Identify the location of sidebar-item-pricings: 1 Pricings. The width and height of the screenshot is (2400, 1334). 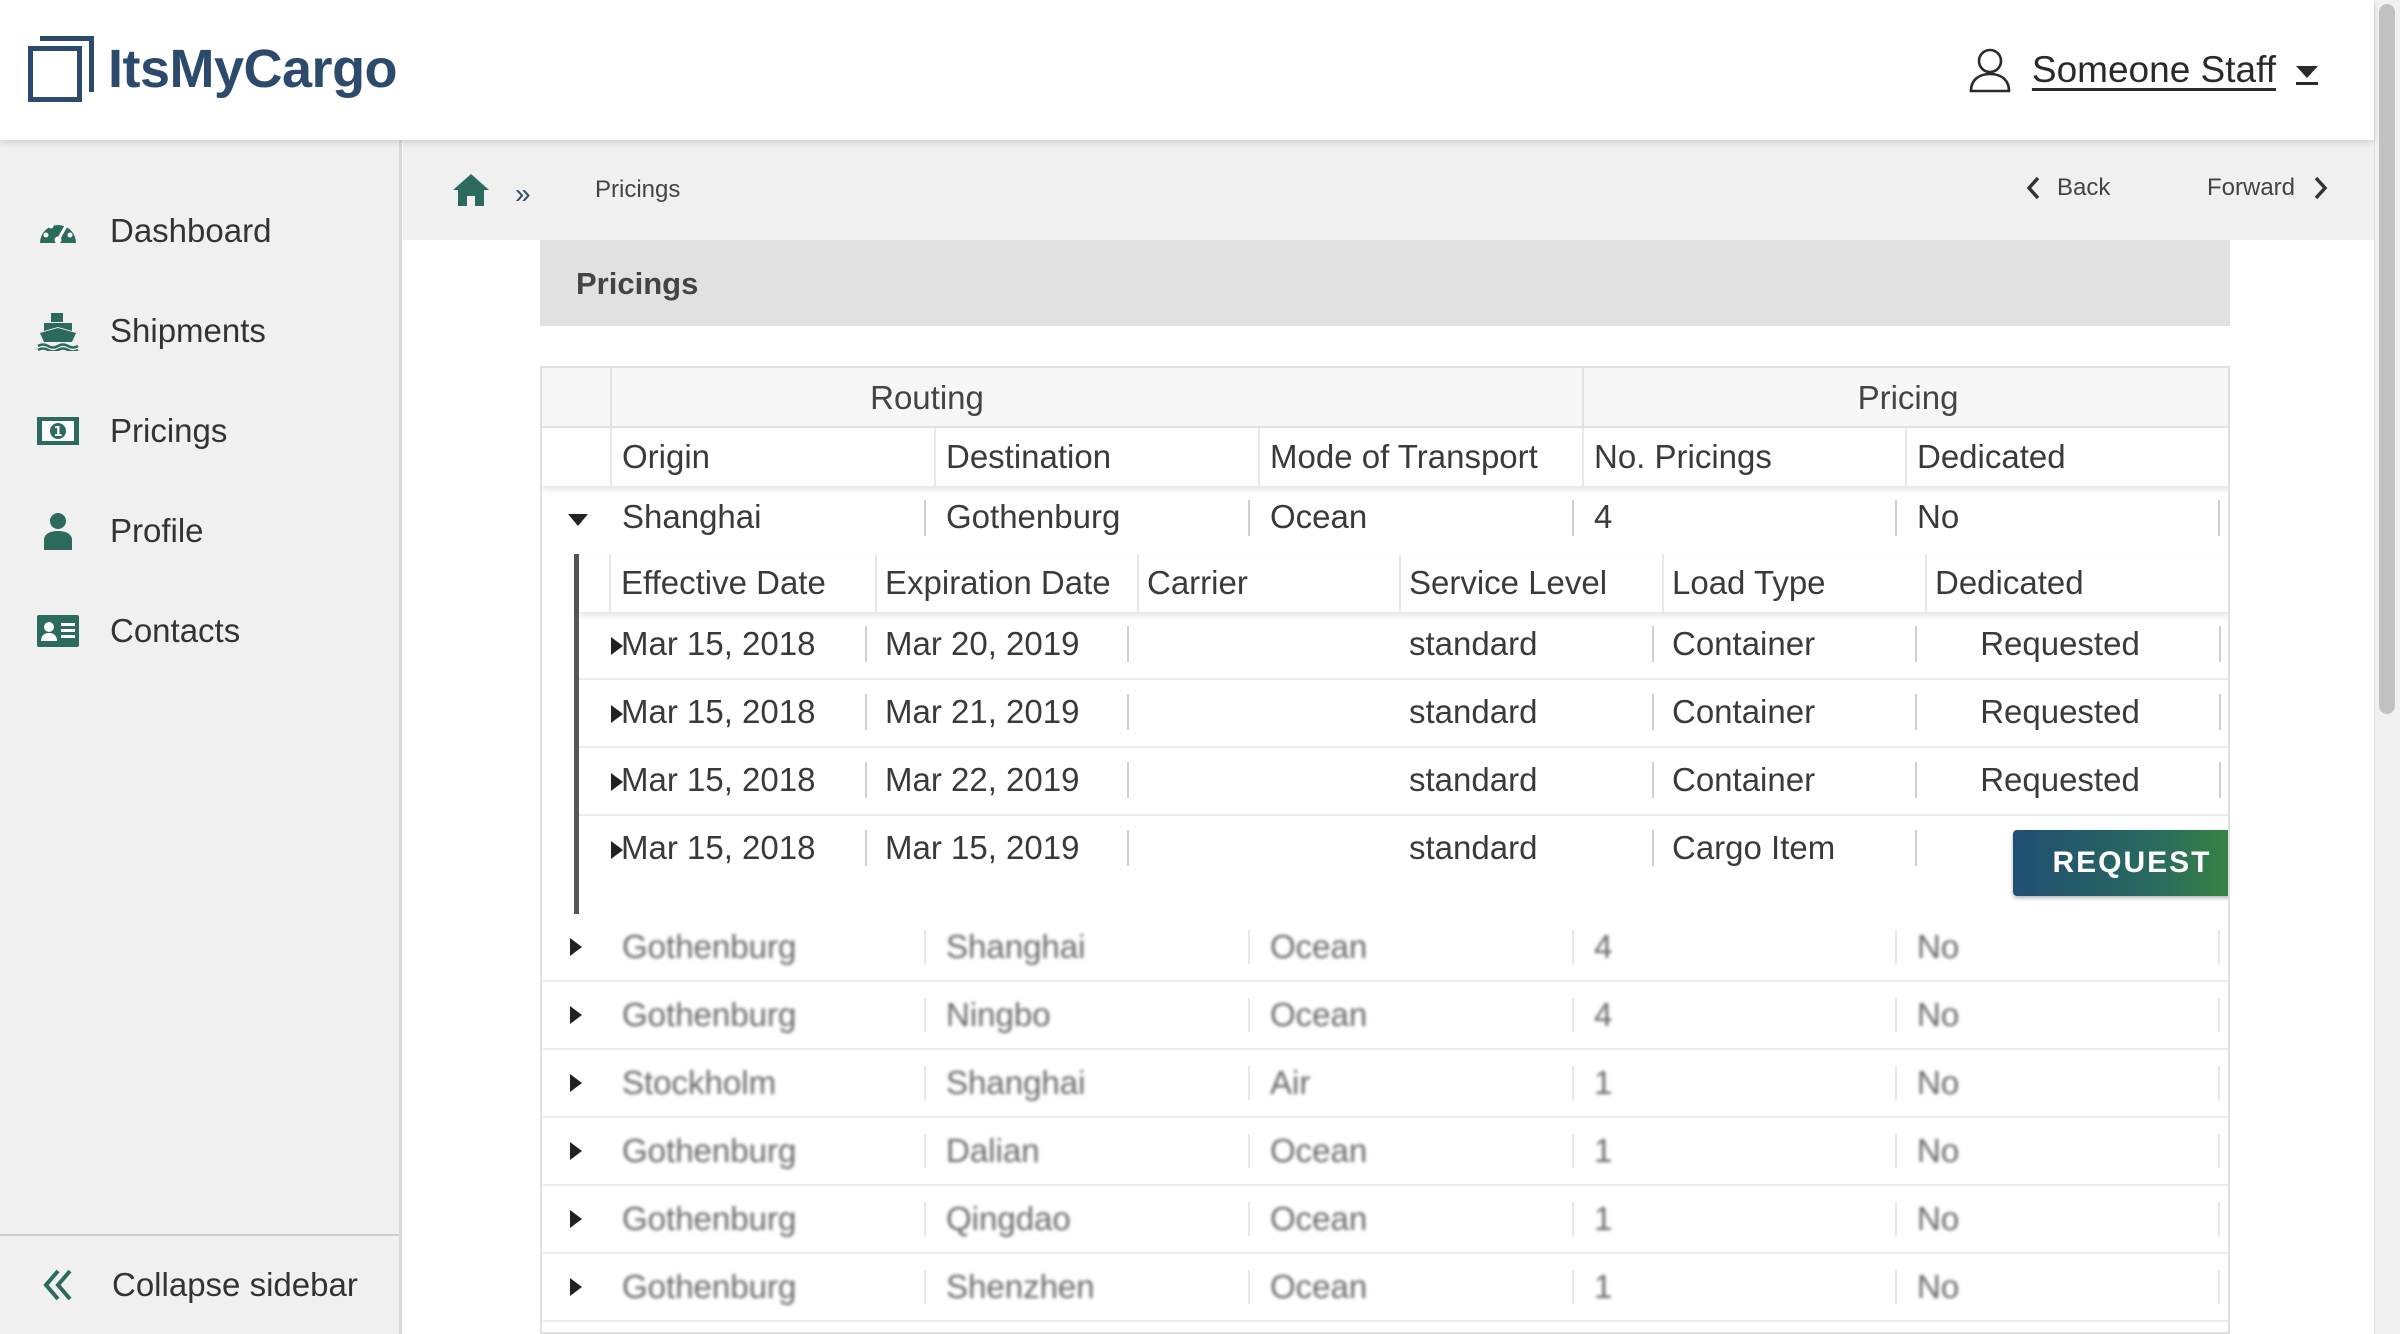
(131, 431).